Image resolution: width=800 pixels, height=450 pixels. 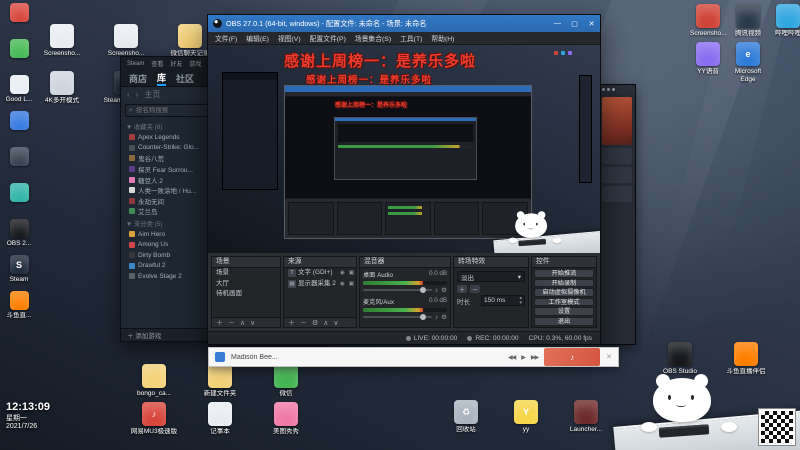 I want to click on play-icon: ▶, so click(x=523, y=357).